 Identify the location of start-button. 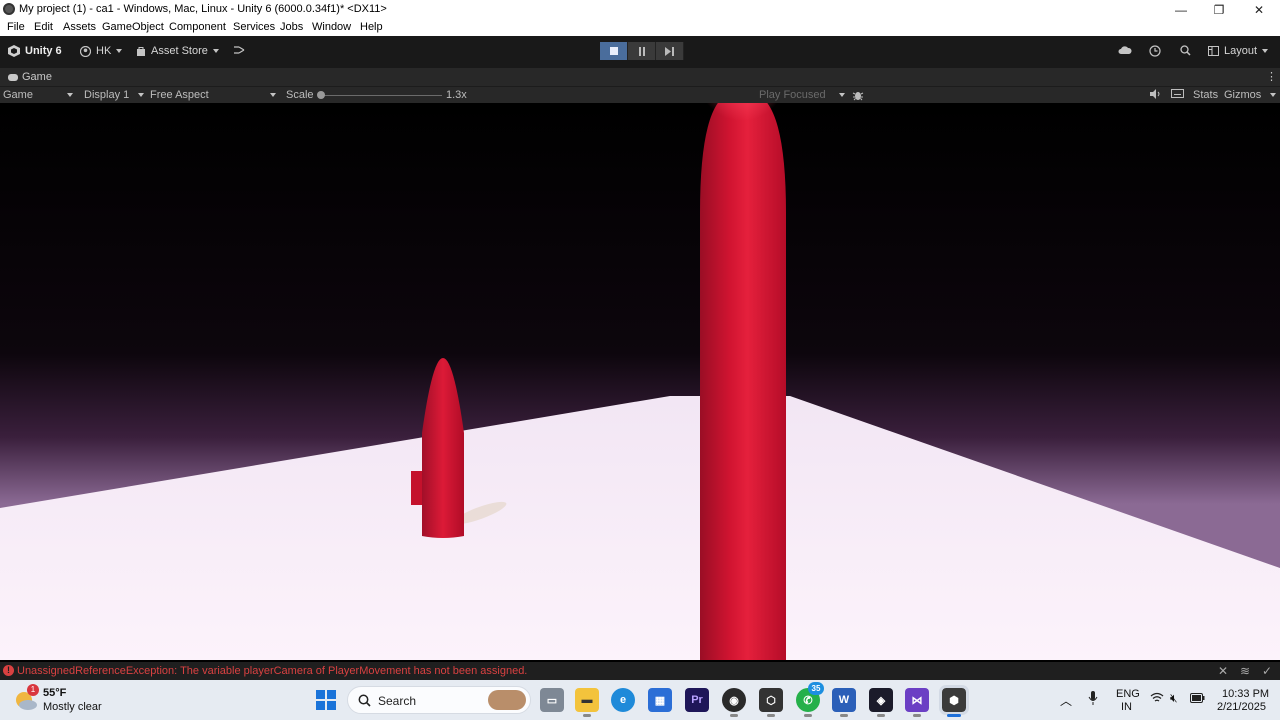
(326, 700).